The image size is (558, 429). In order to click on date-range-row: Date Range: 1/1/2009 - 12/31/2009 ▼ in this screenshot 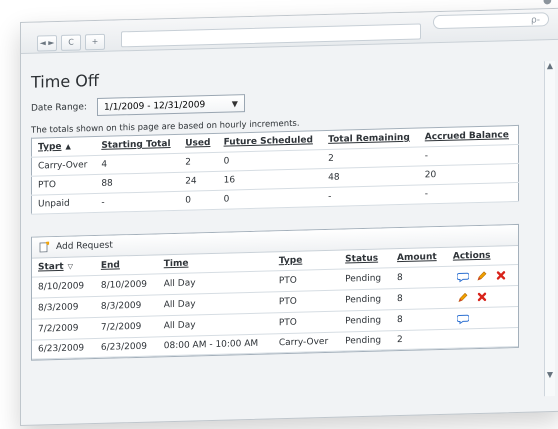, I will do `click(275, 102)`.